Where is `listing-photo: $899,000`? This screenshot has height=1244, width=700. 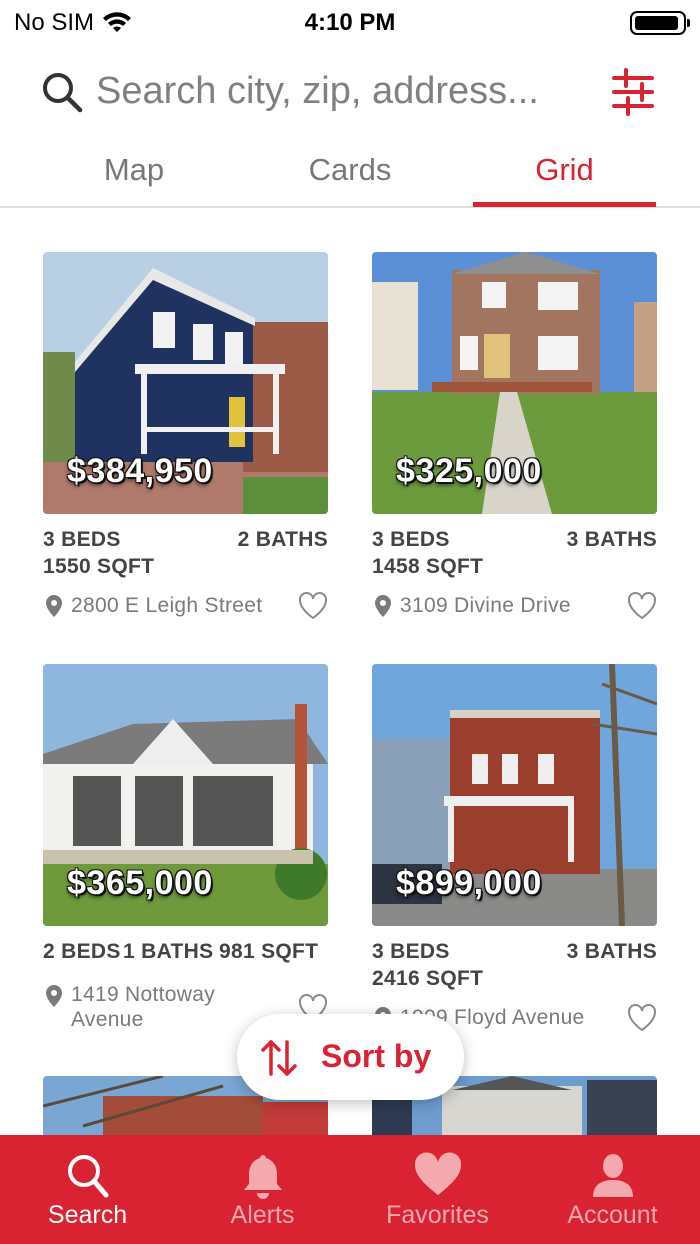
listing-photo: $899,000 is located at coordinates (514, 795).